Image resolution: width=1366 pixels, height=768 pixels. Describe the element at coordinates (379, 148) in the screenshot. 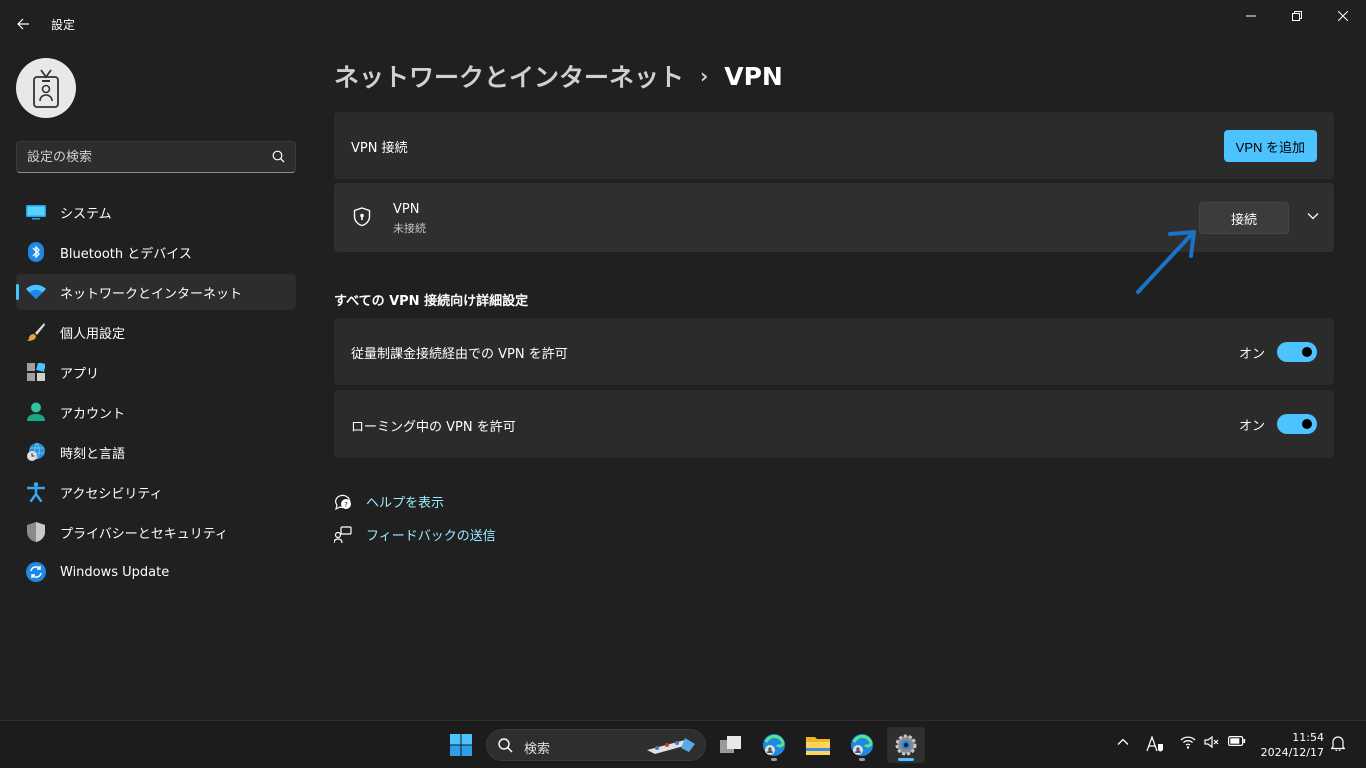

I see `vpn-connections-label: VPN 接続` at that location.